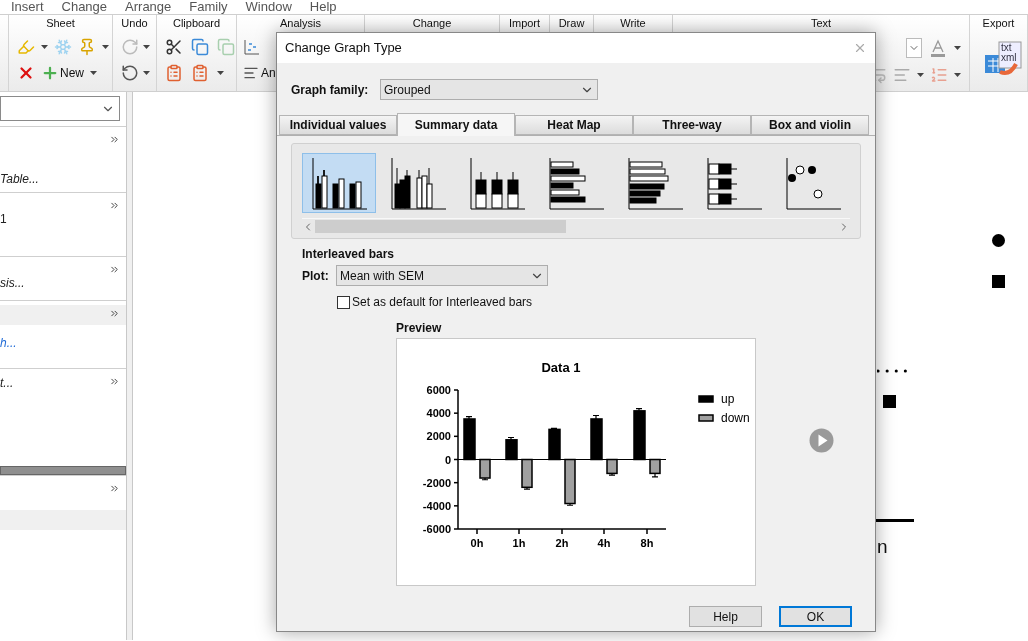  I want to click on scrollbar-thumb, so click(440, 226).